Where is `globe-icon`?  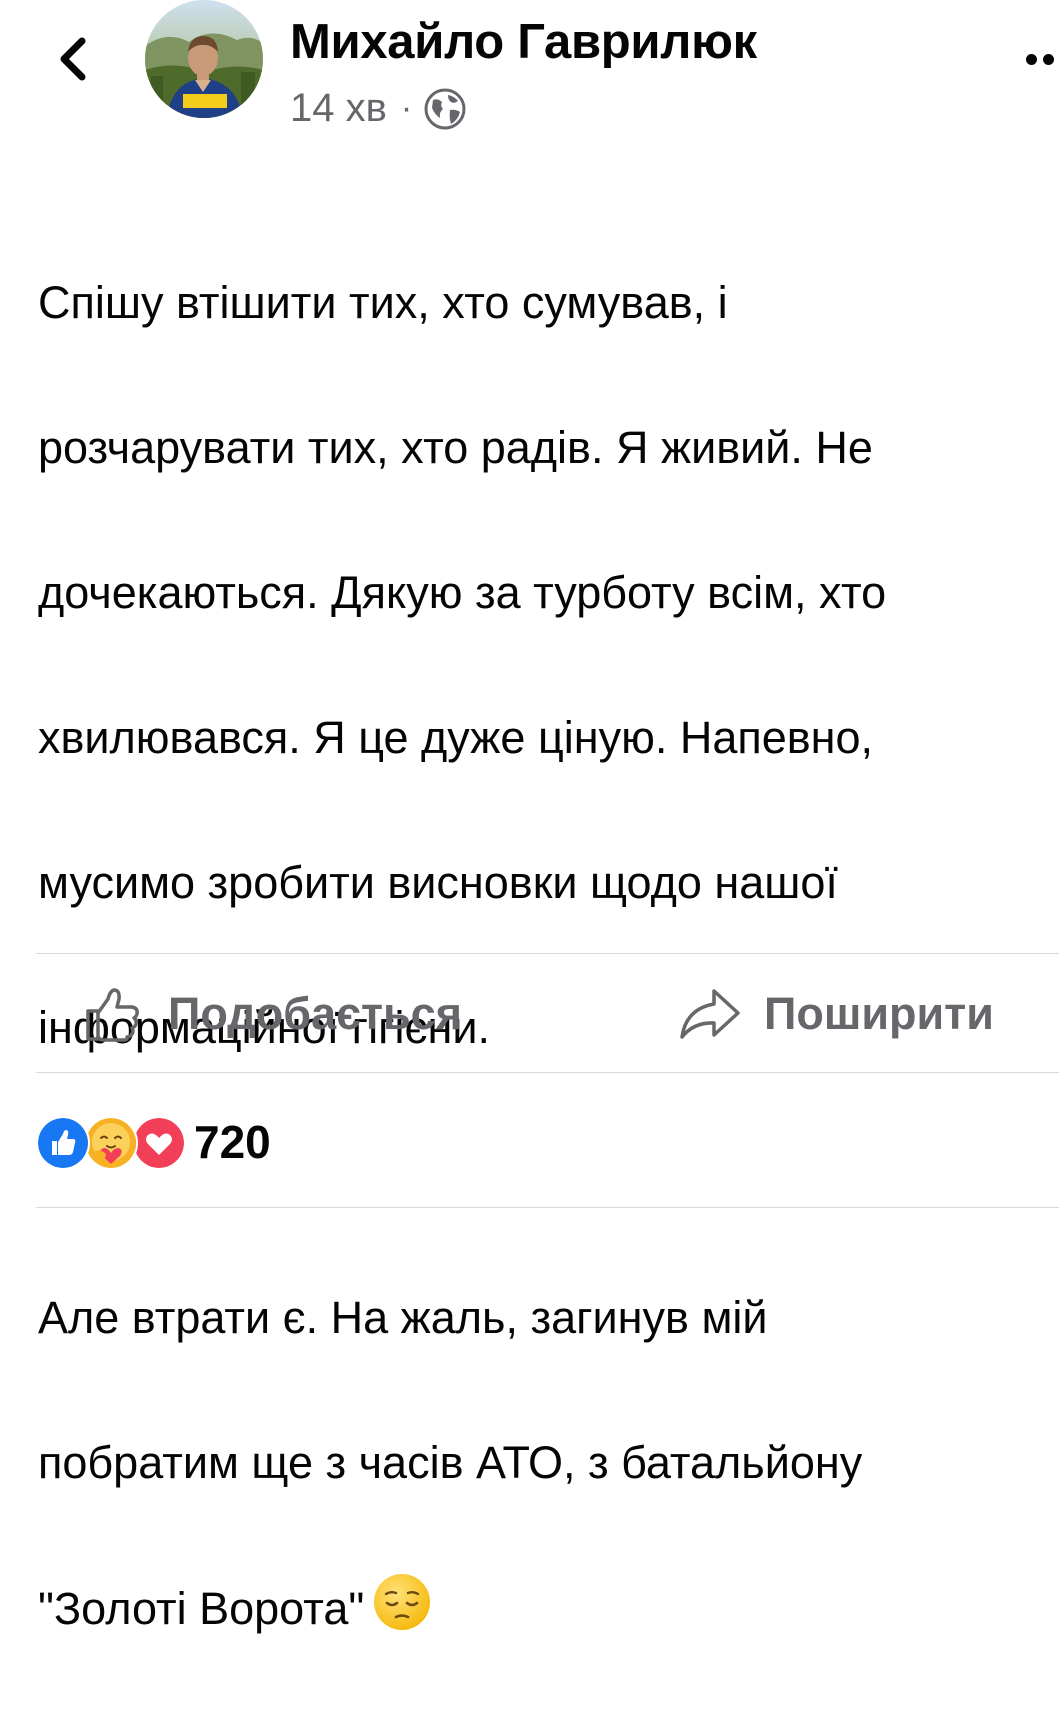 globe-icon is located at coordinates (445, 108).